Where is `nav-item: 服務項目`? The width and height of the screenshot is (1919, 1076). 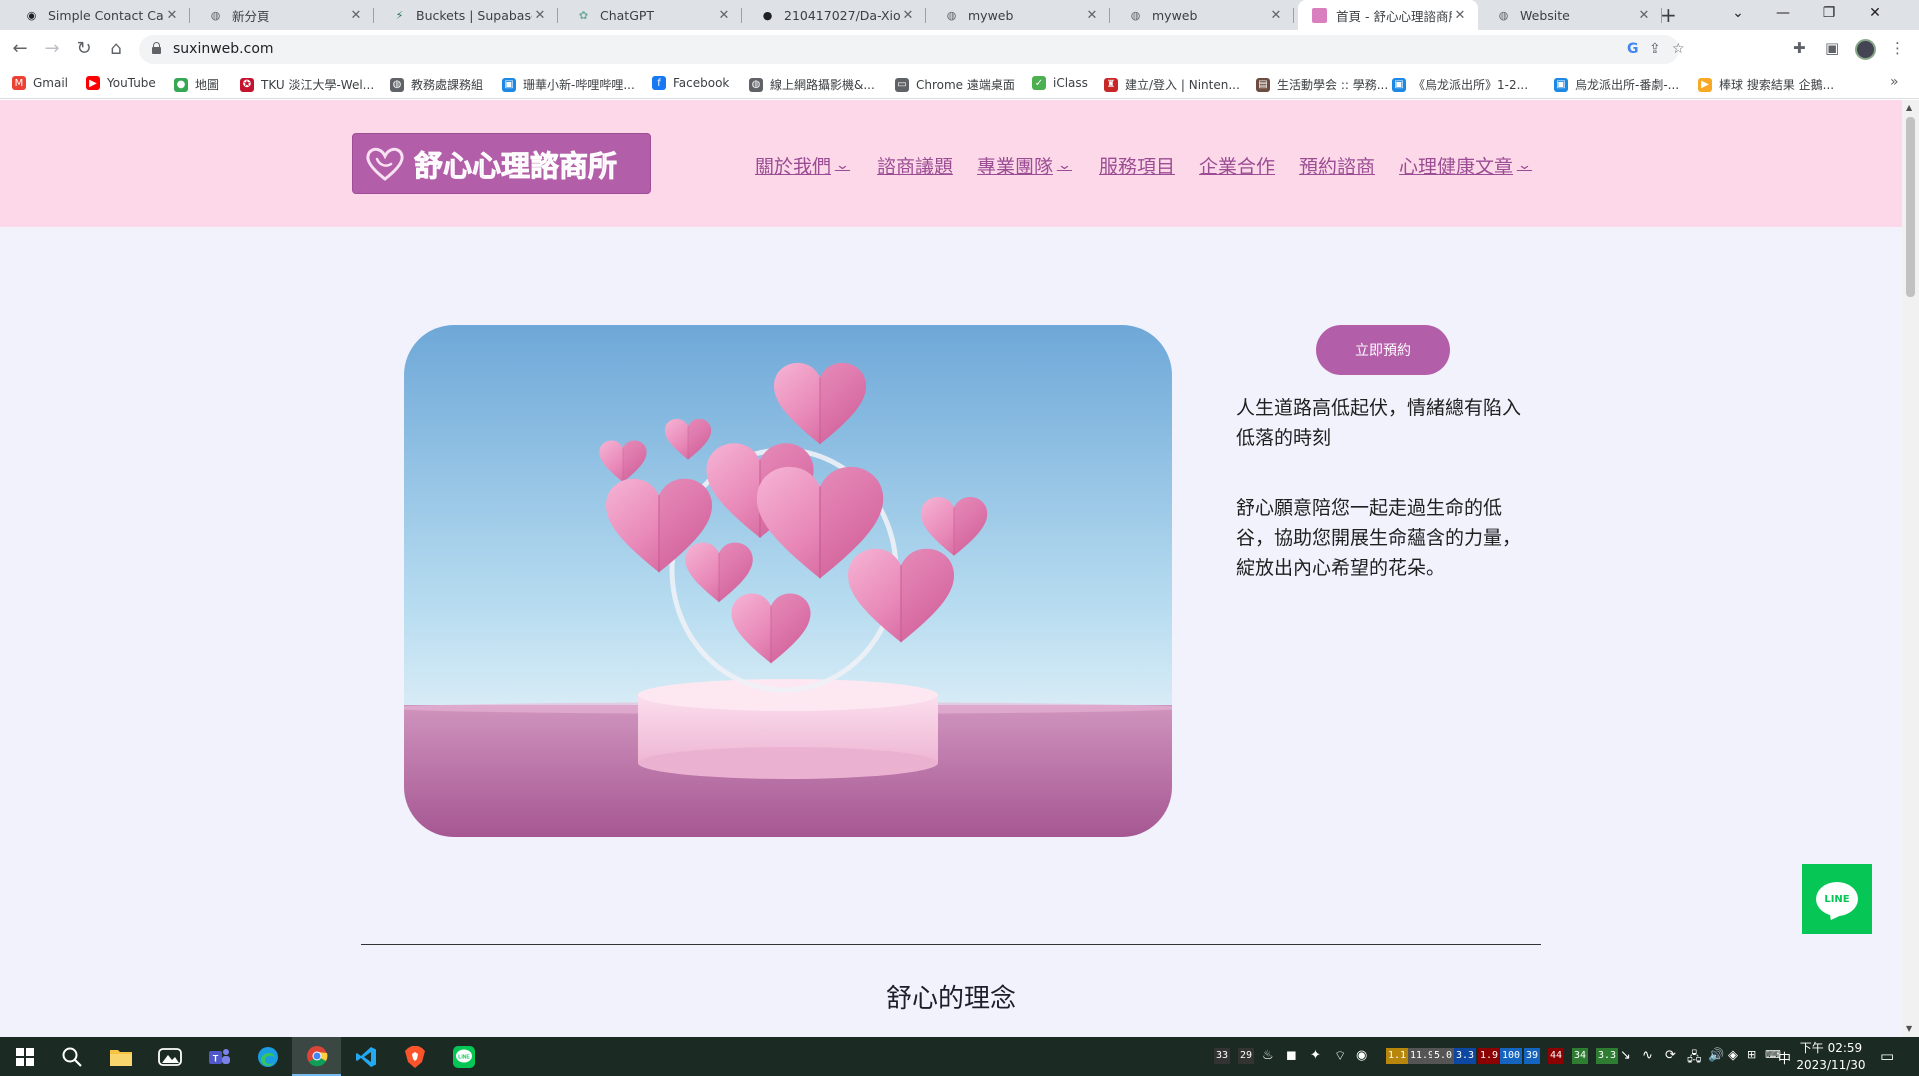 nav-item: 服務項目 is located at coordinates (1137, 165).